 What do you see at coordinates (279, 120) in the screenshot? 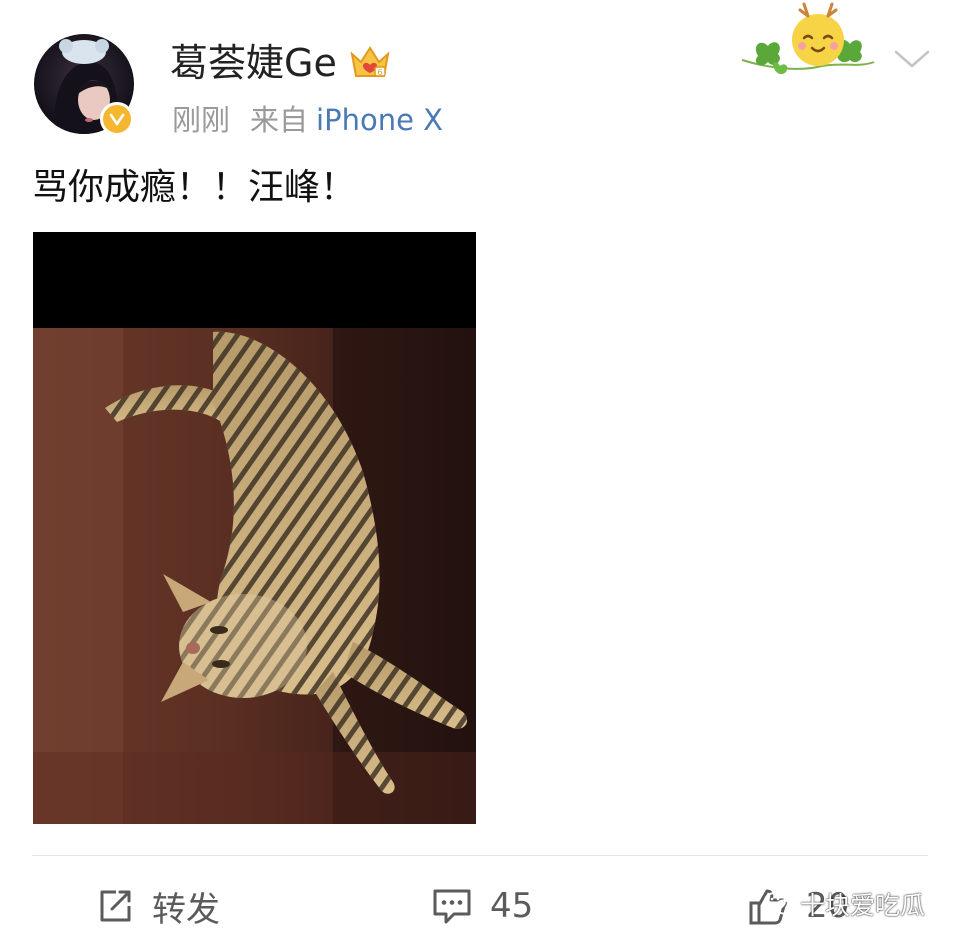
I see `source-prefix: 来自` at bounding box center [279, 120].